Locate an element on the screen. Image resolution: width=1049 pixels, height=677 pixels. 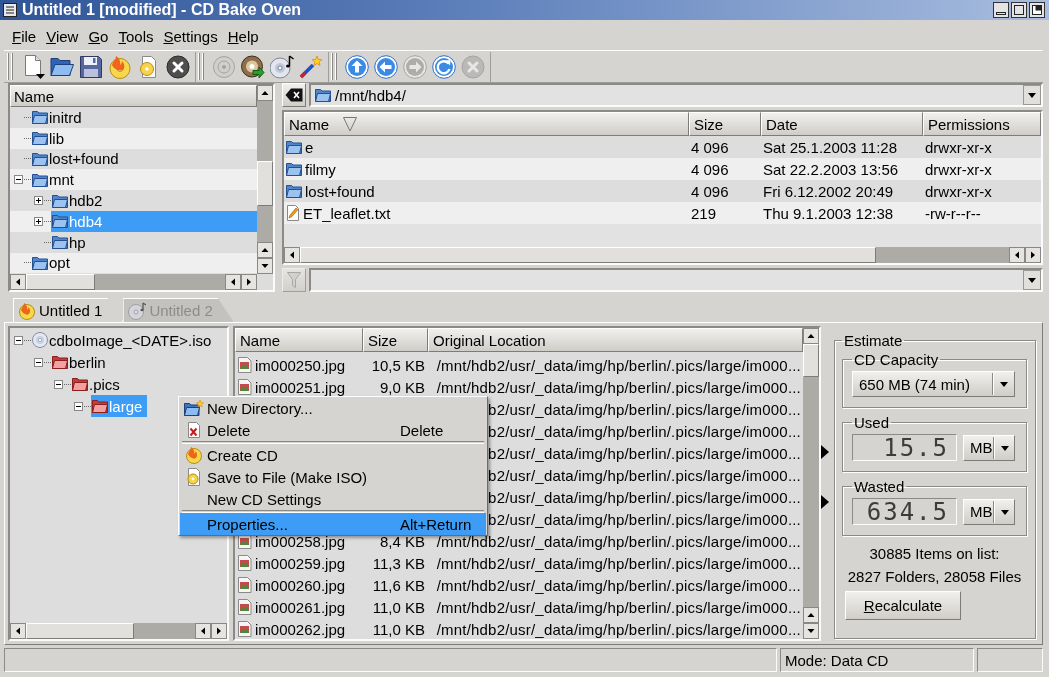
location-field: /mnt/hdb4/ is located at coordinates (676, 95).